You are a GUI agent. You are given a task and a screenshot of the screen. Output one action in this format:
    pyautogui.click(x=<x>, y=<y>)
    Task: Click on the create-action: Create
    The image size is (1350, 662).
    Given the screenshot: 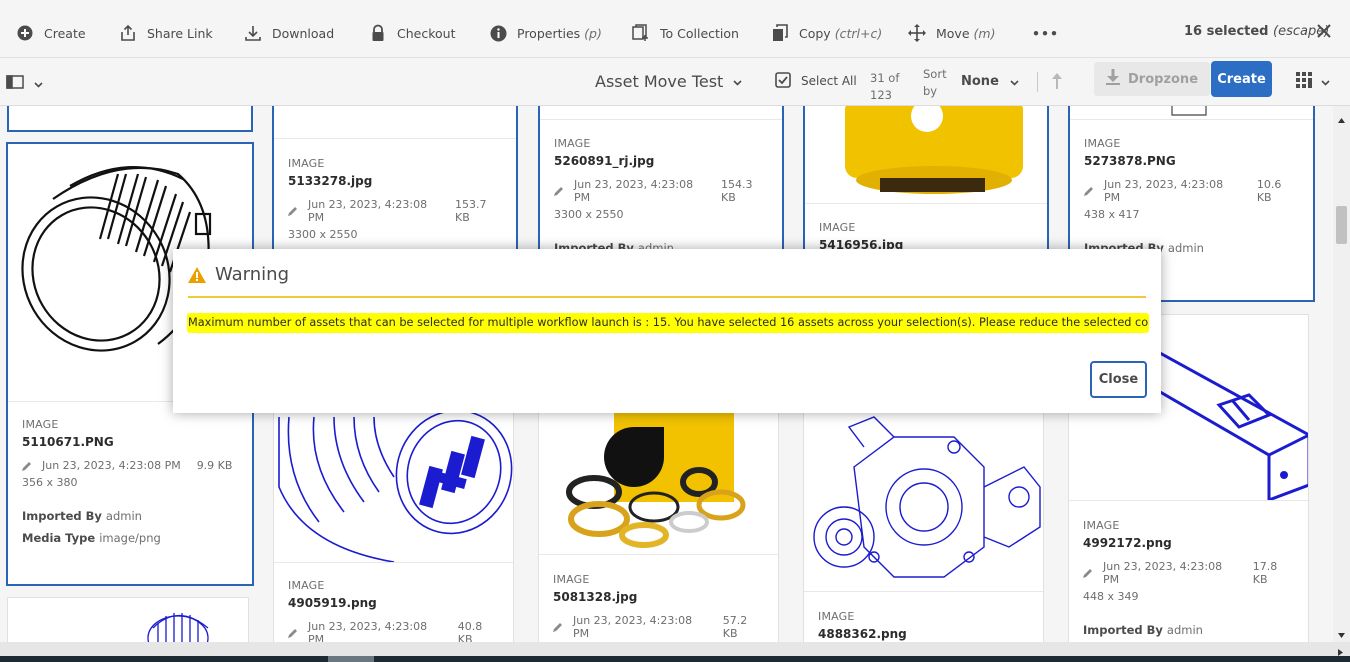 What is the action you would take?
    pyautogui.click(x=51, y=33)
    